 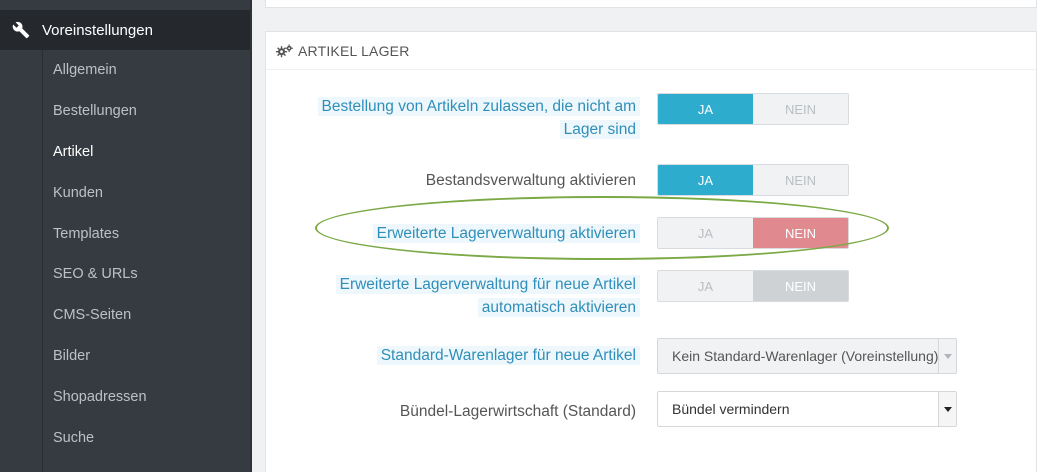 I want to click on switch-advanced-stock: JA NEIN, so click(x=753, y=233).